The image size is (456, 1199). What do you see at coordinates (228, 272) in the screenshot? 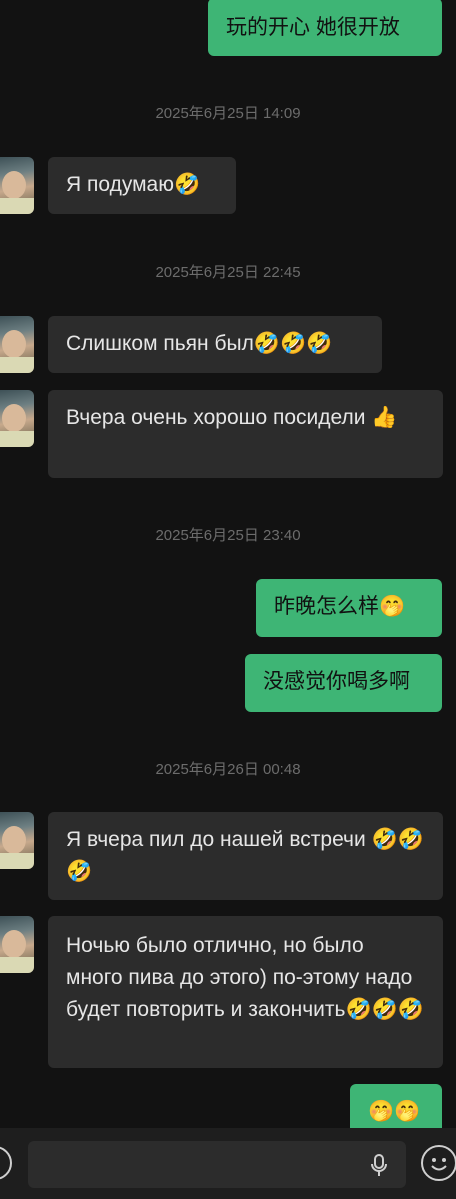
I see `timestamp: 2025年6月25日 22:45` at bounding box center [228, 272].